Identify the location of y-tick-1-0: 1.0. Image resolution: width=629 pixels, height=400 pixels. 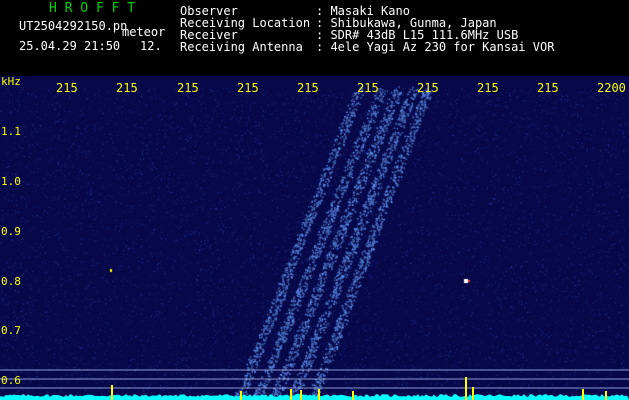
(11, 181).